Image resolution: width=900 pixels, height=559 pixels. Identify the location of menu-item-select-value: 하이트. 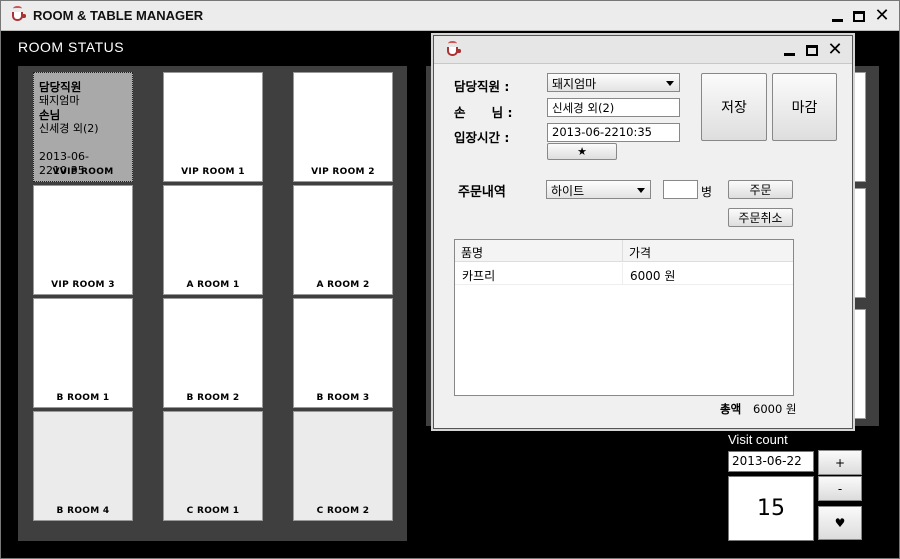
(568, 191).